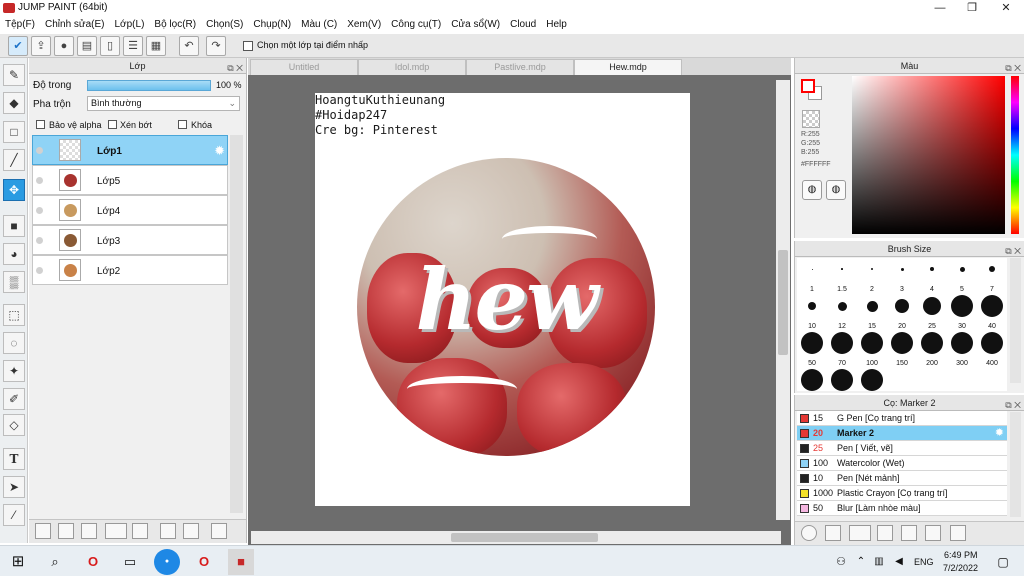  What do you see at coordinates (902, 433) in the screenshot?
I see `brush-list-item: 20 Marker 2 ✹` at bounding box center [902, 433].